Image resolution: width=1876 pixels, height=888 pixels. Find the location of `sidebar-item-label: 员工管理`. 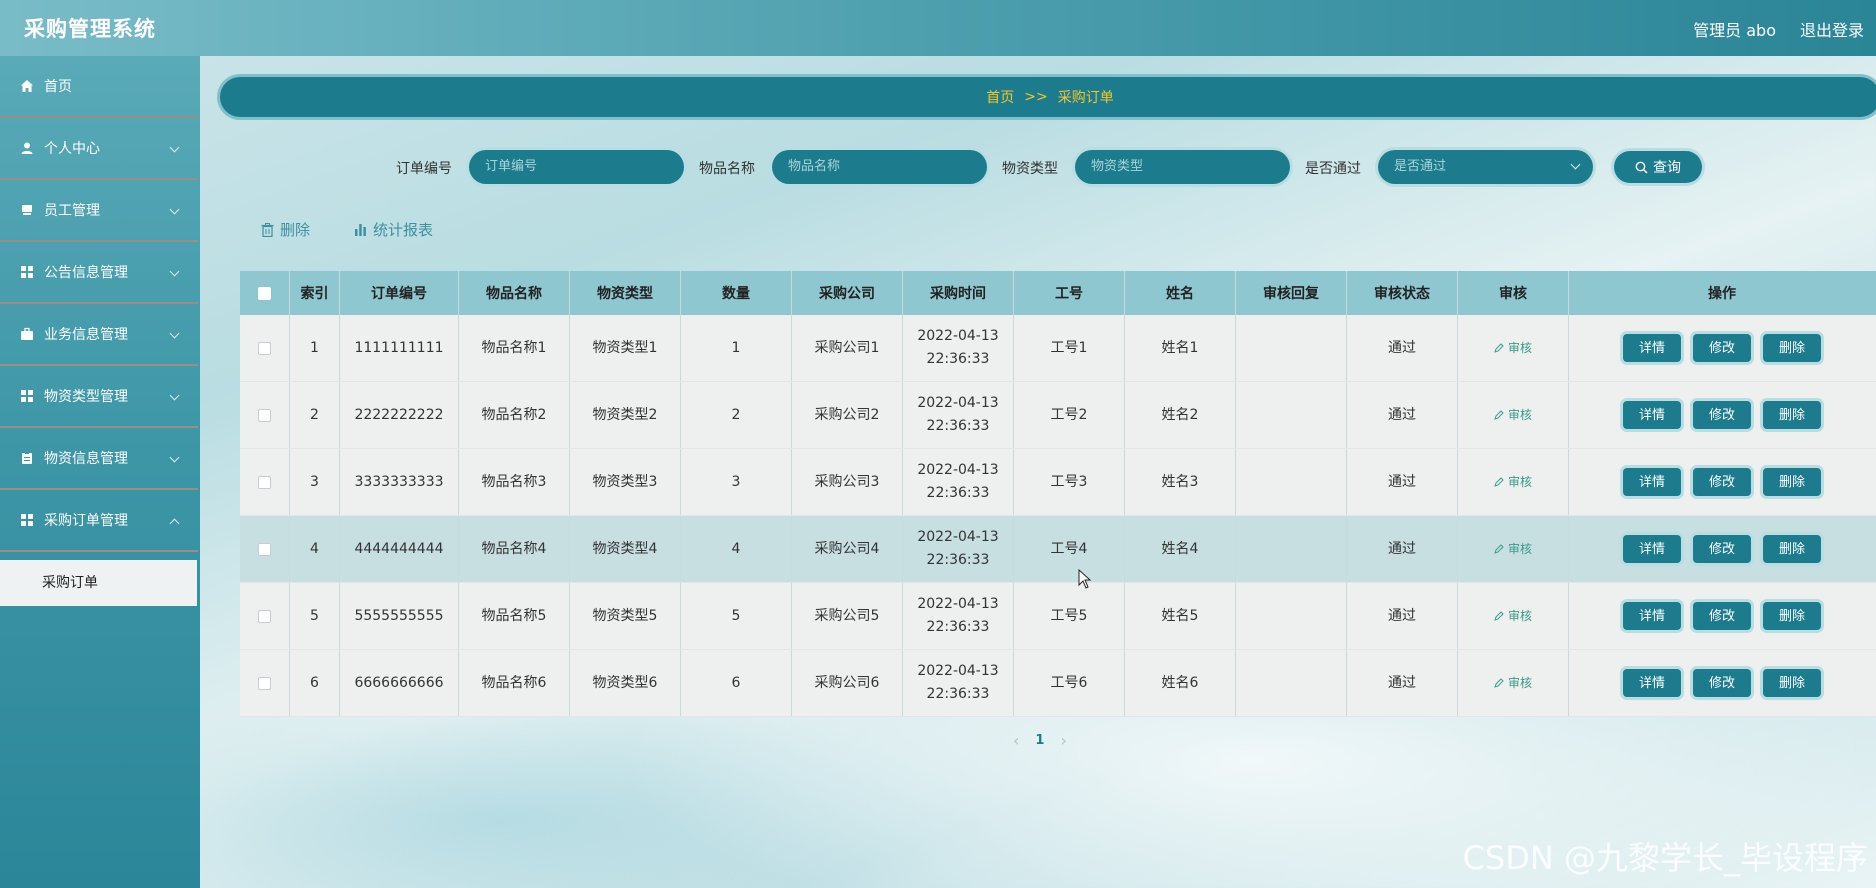

sidebar-item-label: 员工管理 is located at coordinates (72, 211).